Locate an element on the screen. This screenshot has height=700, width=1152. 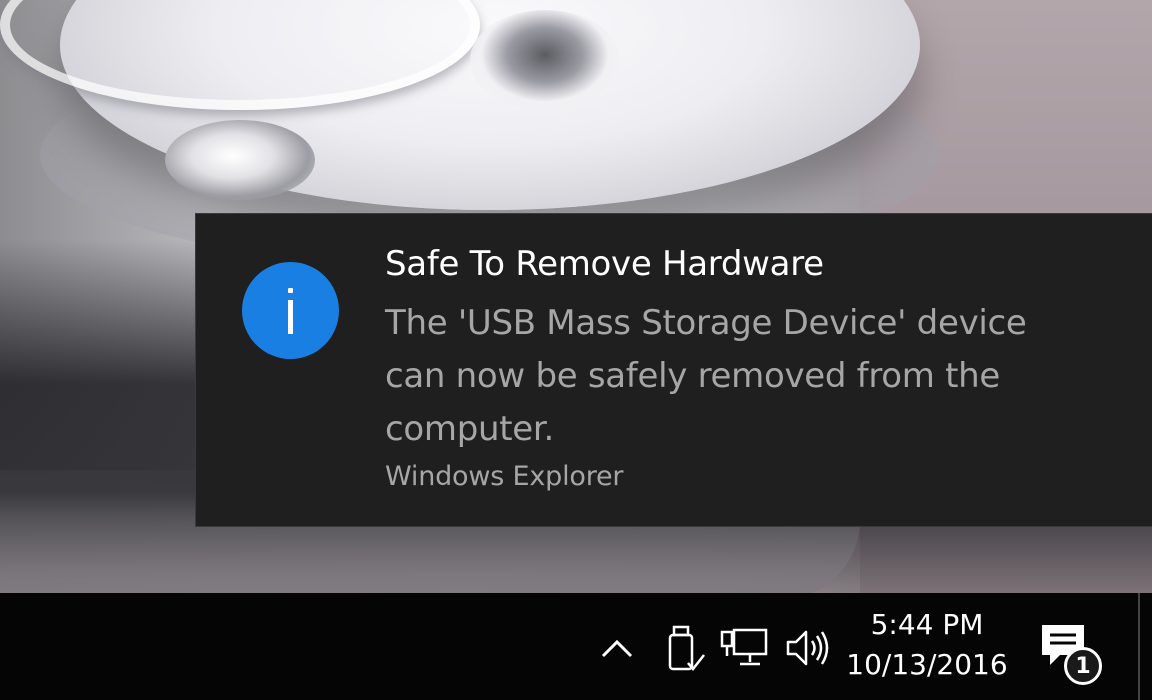
notification-count-badge: 1 is located at coordinates (1083, 666).